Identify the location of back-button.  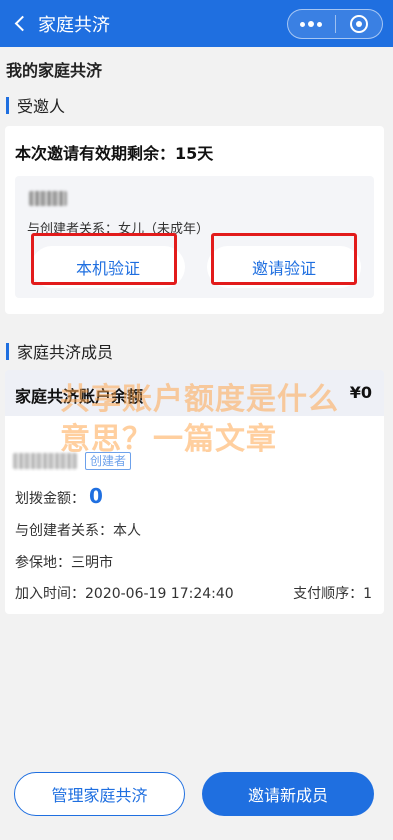
(19, 23).